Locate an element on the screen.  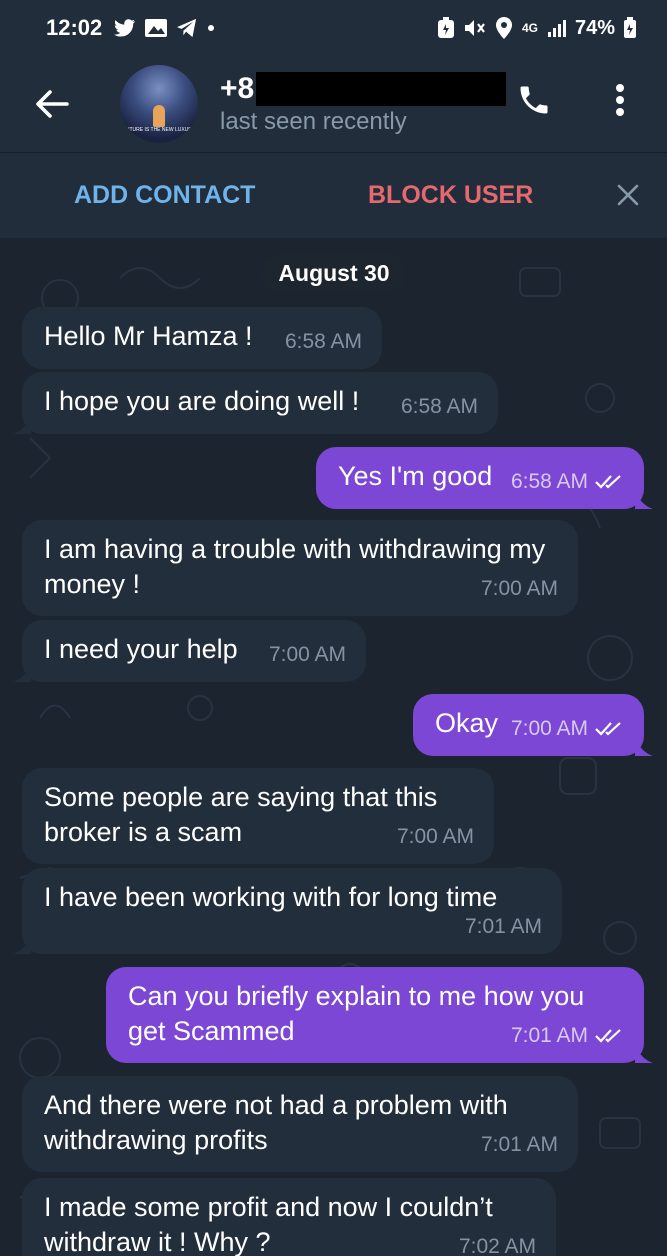
avatar-caption: FUTURE IS THE NEW LUXURY is located at coordinates (159, 130).